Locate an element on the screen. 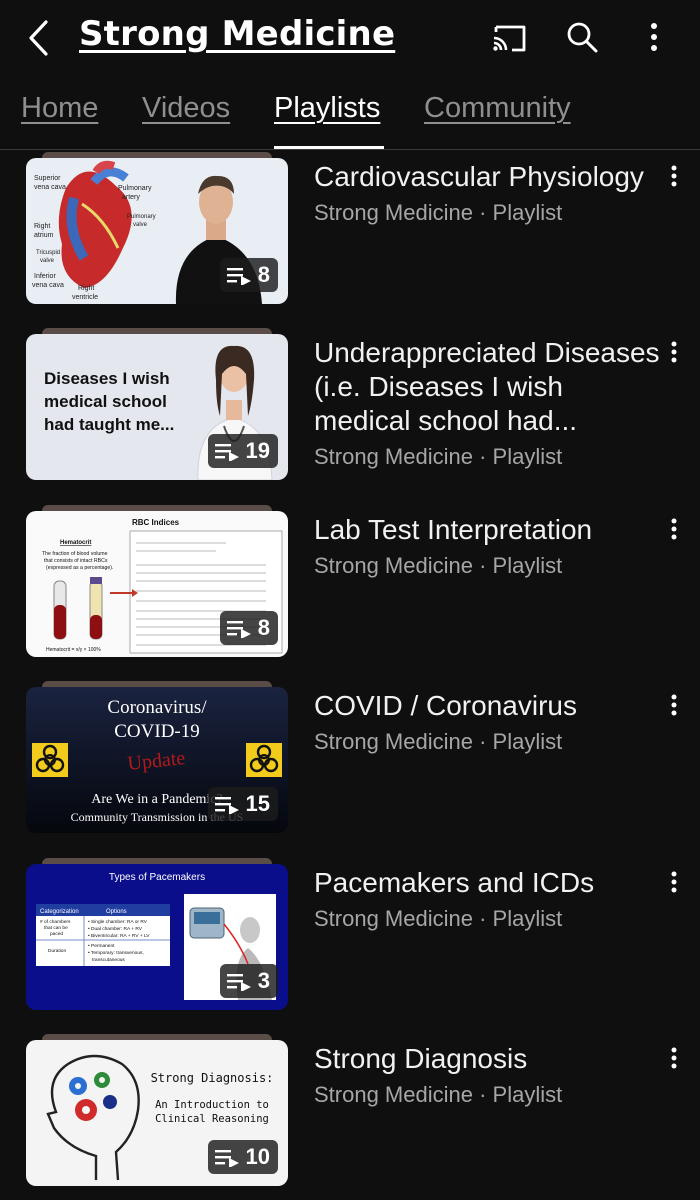 The width and height of the screenshot is (700, 1200). video-count: 19 is located at coordinates (257, 450).